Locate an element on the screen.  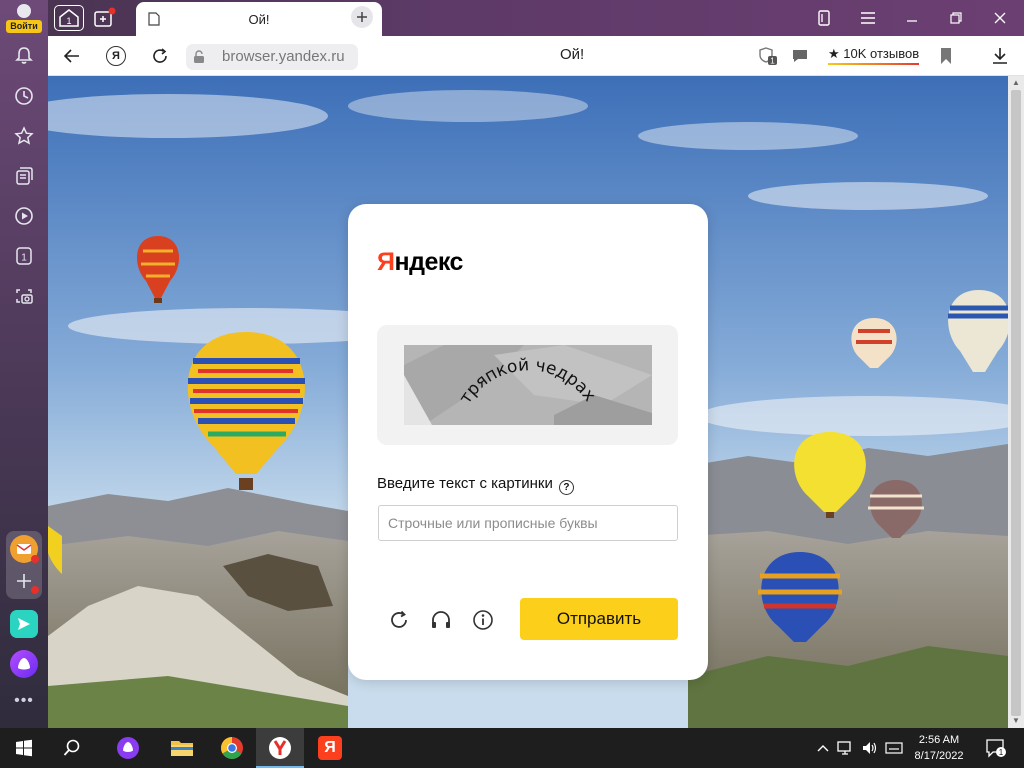
shield-icon: 1 is located at coordinates (768, 56).